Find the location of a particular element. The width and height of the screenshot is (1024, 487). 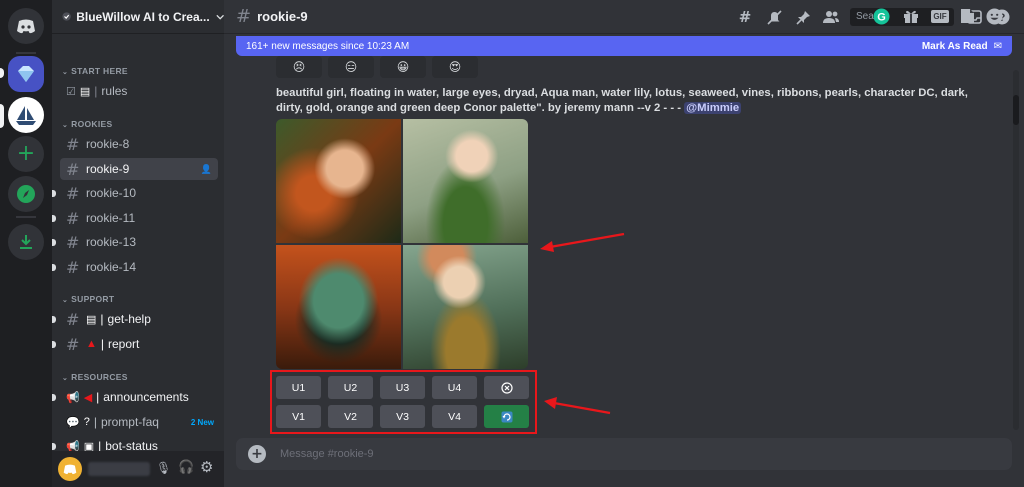

attach-button: + is located at coordinates (257, 454).